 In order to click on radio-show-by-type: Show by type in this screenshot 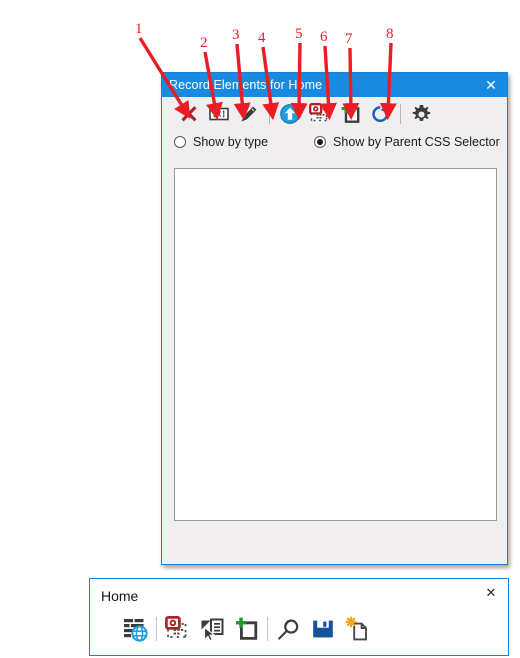, I will do `click(221, 142)`.